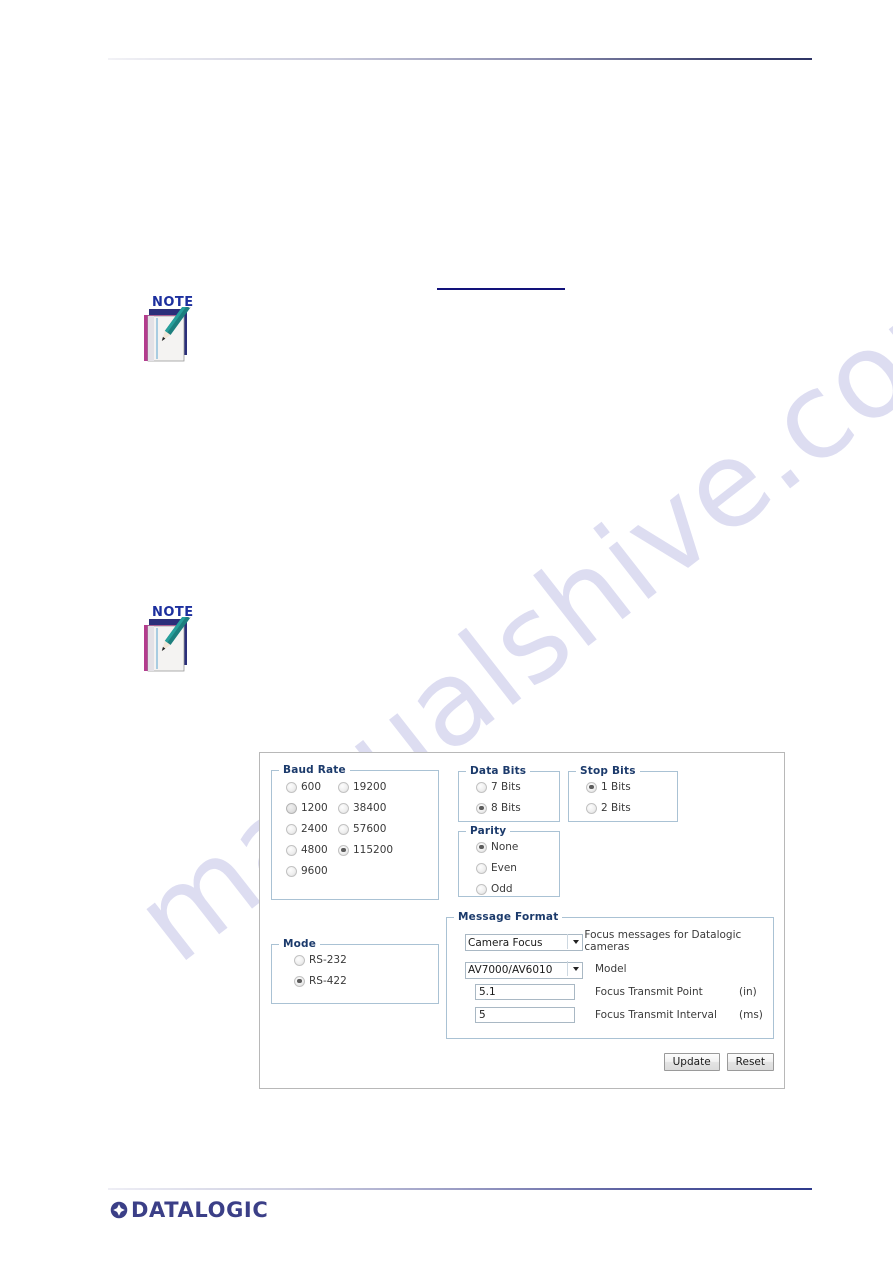 The image size is (893, 1263). Describe the element at coordinates (488, 831) in the screenshot. I see `parity-legend: Parity` at that location.